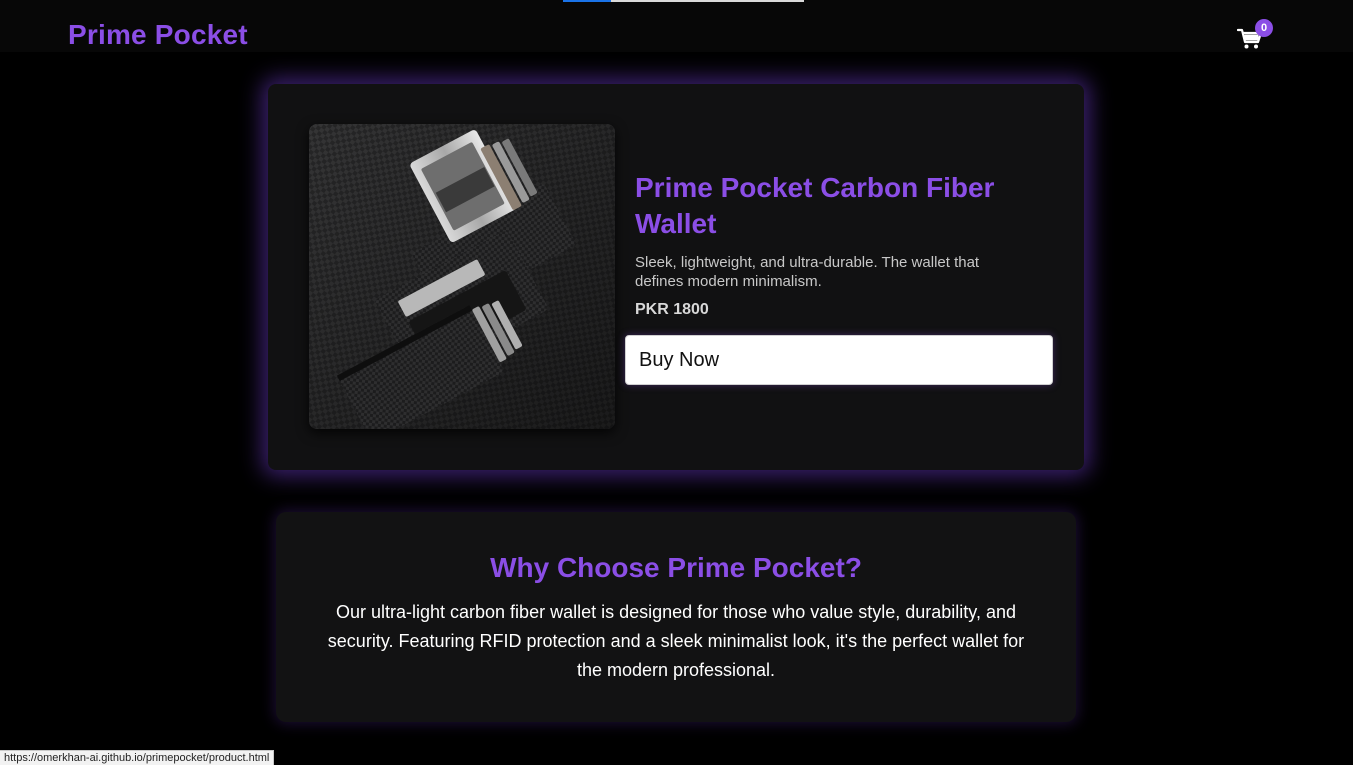 The image size is (1353, 765). Describe the element at coordinates (683, 1) in the screenshot. I see `page-loading-bar` at that location.